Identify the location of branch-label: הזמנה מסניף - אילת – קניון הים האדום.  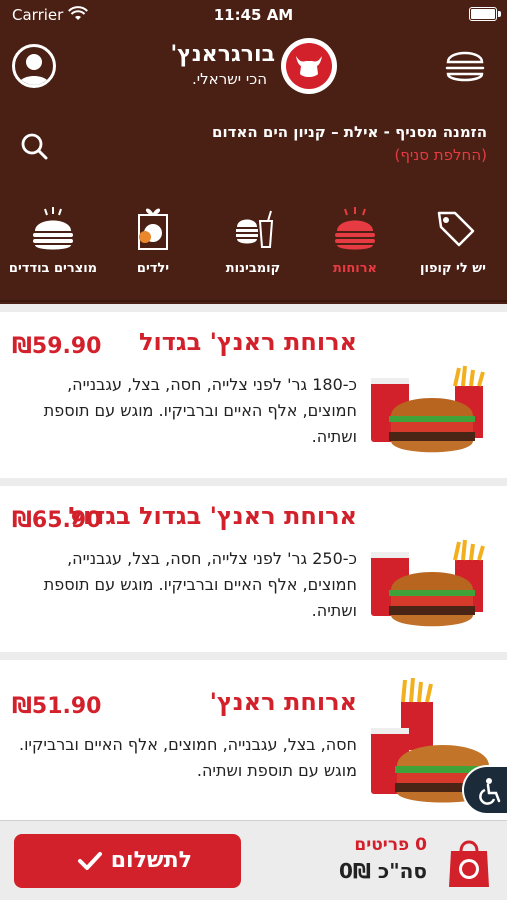
(349, 132).